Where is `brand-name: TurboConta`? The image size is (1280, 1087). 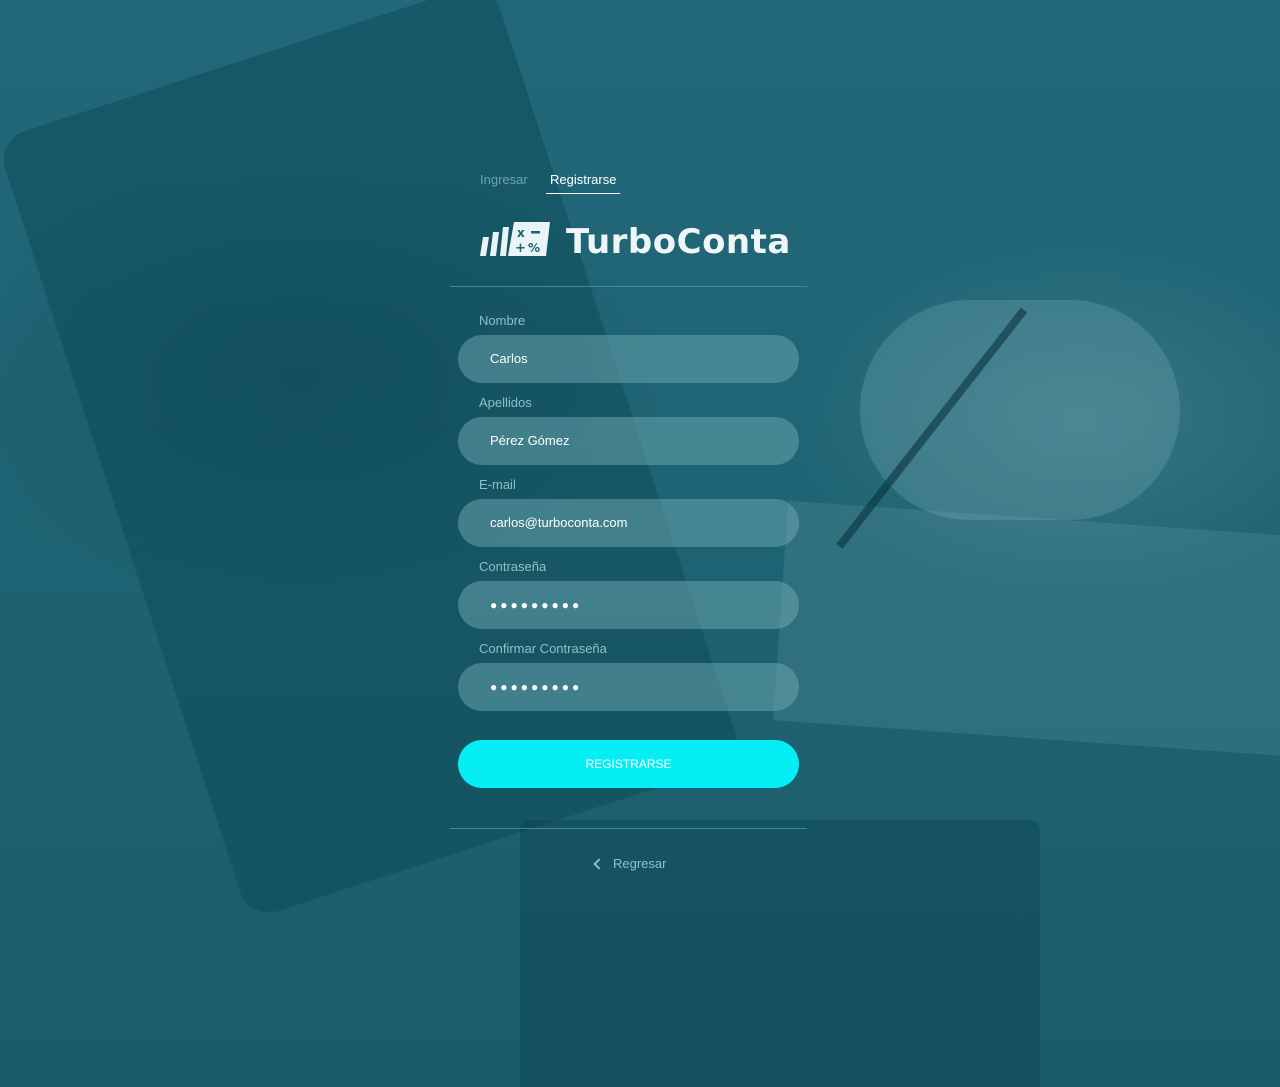 brand-name: TurboConta is located at coordinates (678, 242).